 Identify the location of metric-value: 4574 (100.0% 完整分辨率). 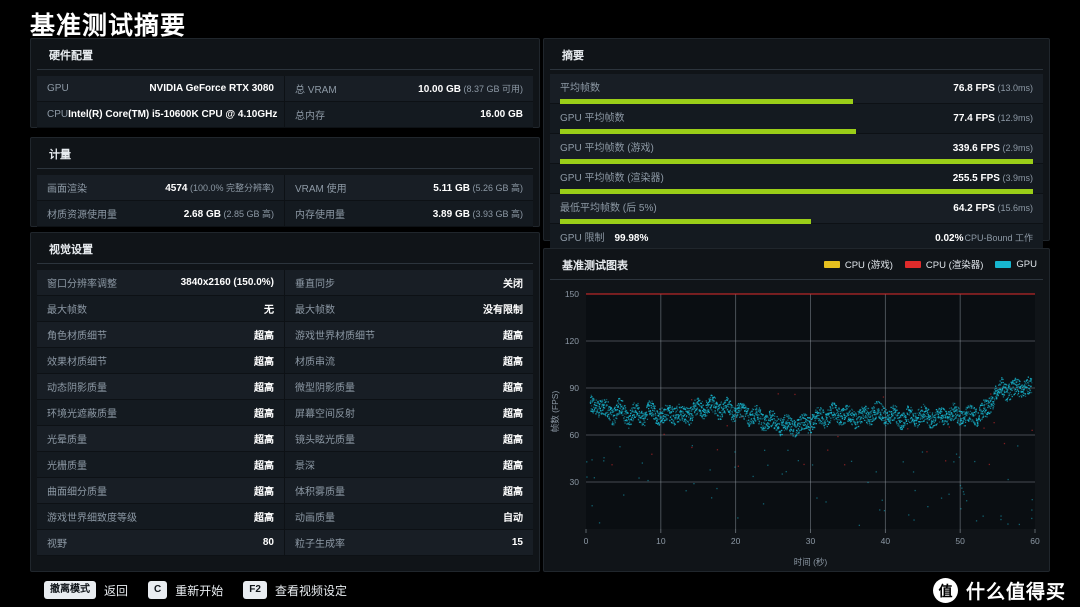
(219, 188).